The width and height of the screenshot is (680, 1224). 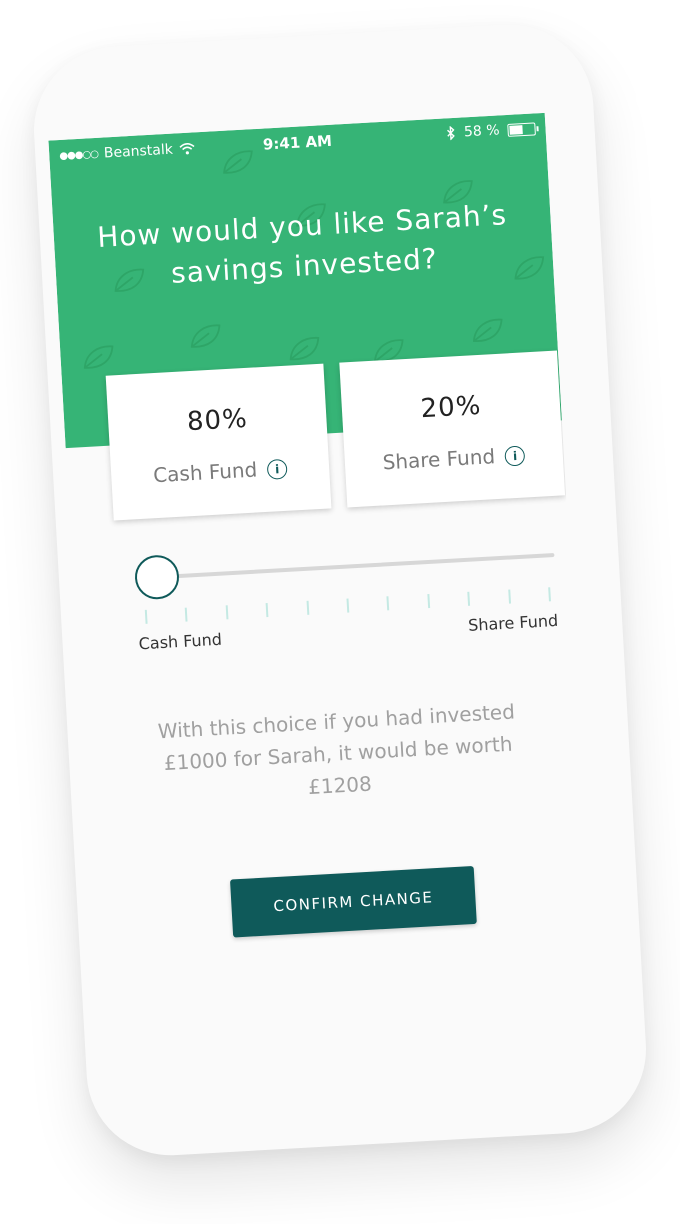 I want to click on slider-max-label: Share Fund, so click(x=513, y=622).